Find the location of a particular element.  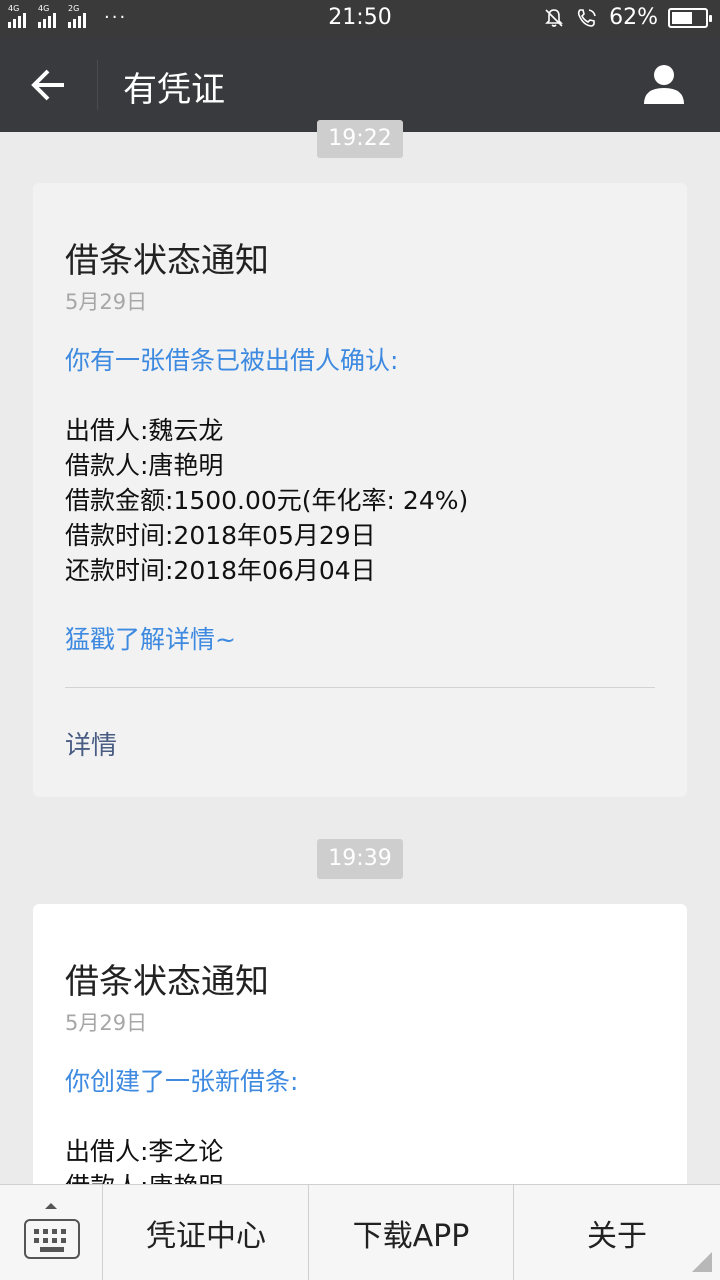

lender-row: 出借人:魏云龙 is located at coordinates (144, 430).